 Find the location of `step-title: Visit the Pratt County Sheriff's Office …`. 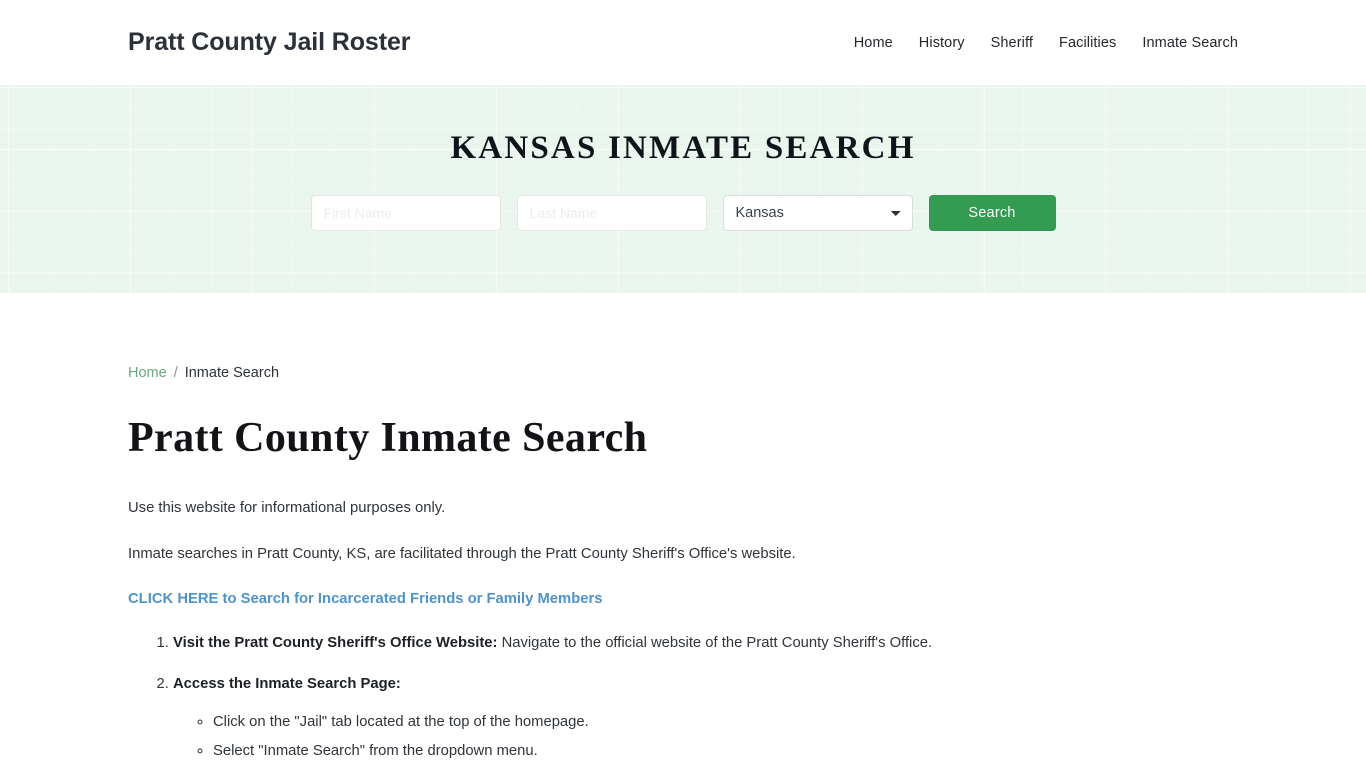

step-title: Visit the Pratt County Sheriff's Office … is located at coordinates (335, 642).